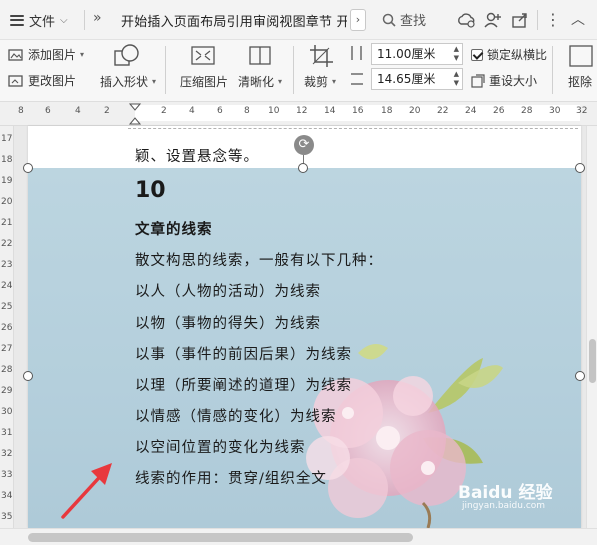 Image resolution: width=597 pixels, height=545 pixels. Describe the element at coordinates (15, 80) in the screenshot. I see `image-change-icon` at that location.